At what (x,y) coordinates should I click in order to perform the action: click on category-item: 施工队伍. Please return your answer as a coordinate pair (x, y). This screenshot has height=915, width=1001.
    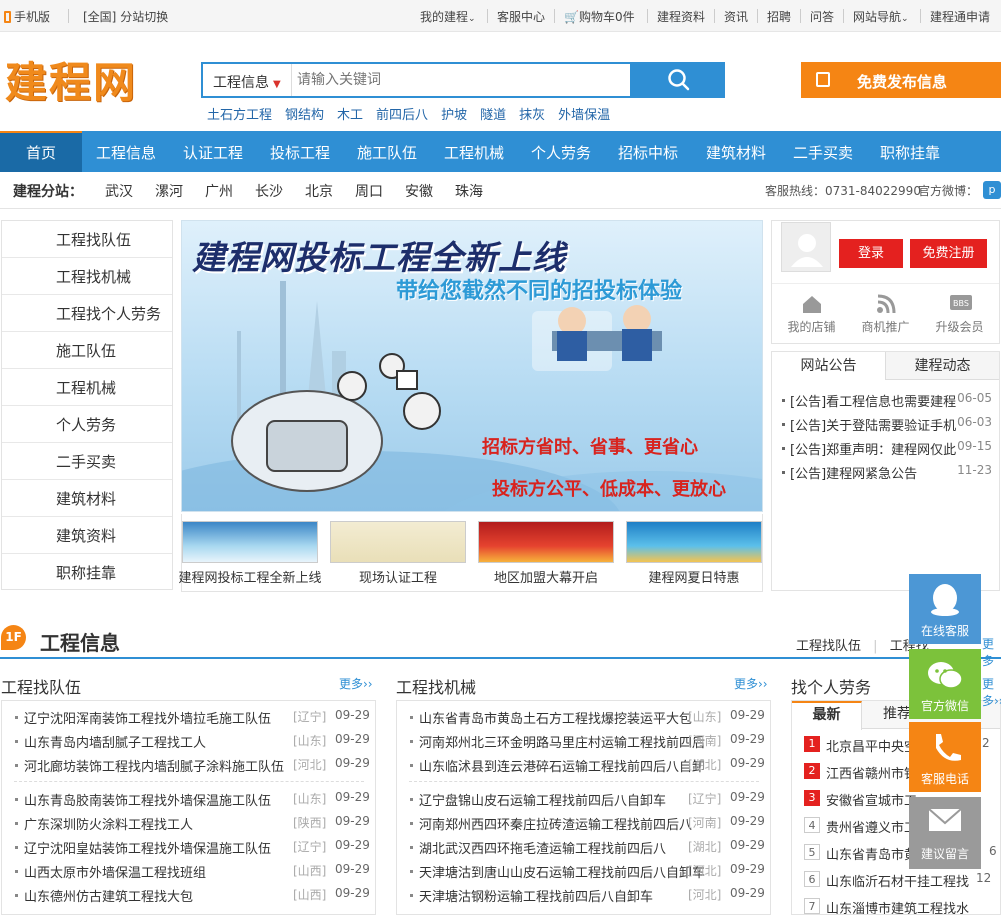
    Looking at the image, I should click on (87, 350).